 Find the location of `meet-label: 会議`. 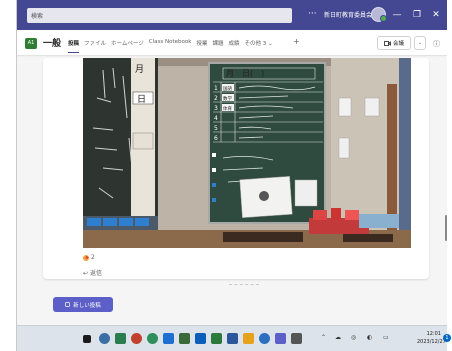

meet-label: 会議 is located at coordinates (398, 44).